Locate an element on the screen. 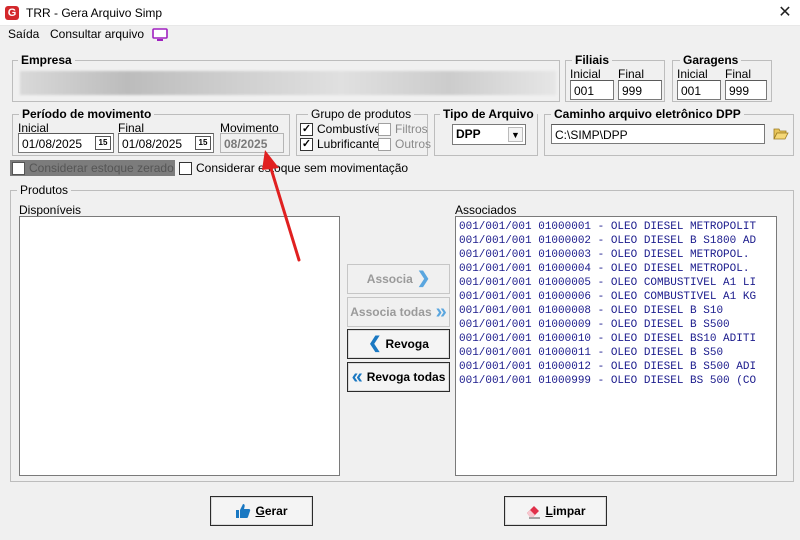  garagens-final-label: Final is located at coordinates (738, 74).